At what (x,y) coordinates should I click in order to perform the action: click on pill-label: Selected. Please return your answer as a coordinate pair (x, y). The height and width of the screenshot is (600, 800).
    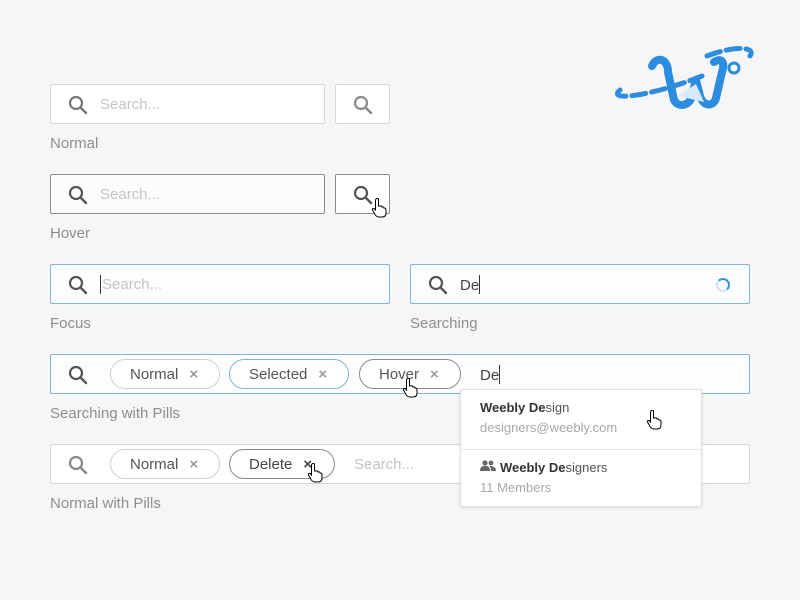
    Looking at the image, I should click on (278, 374).